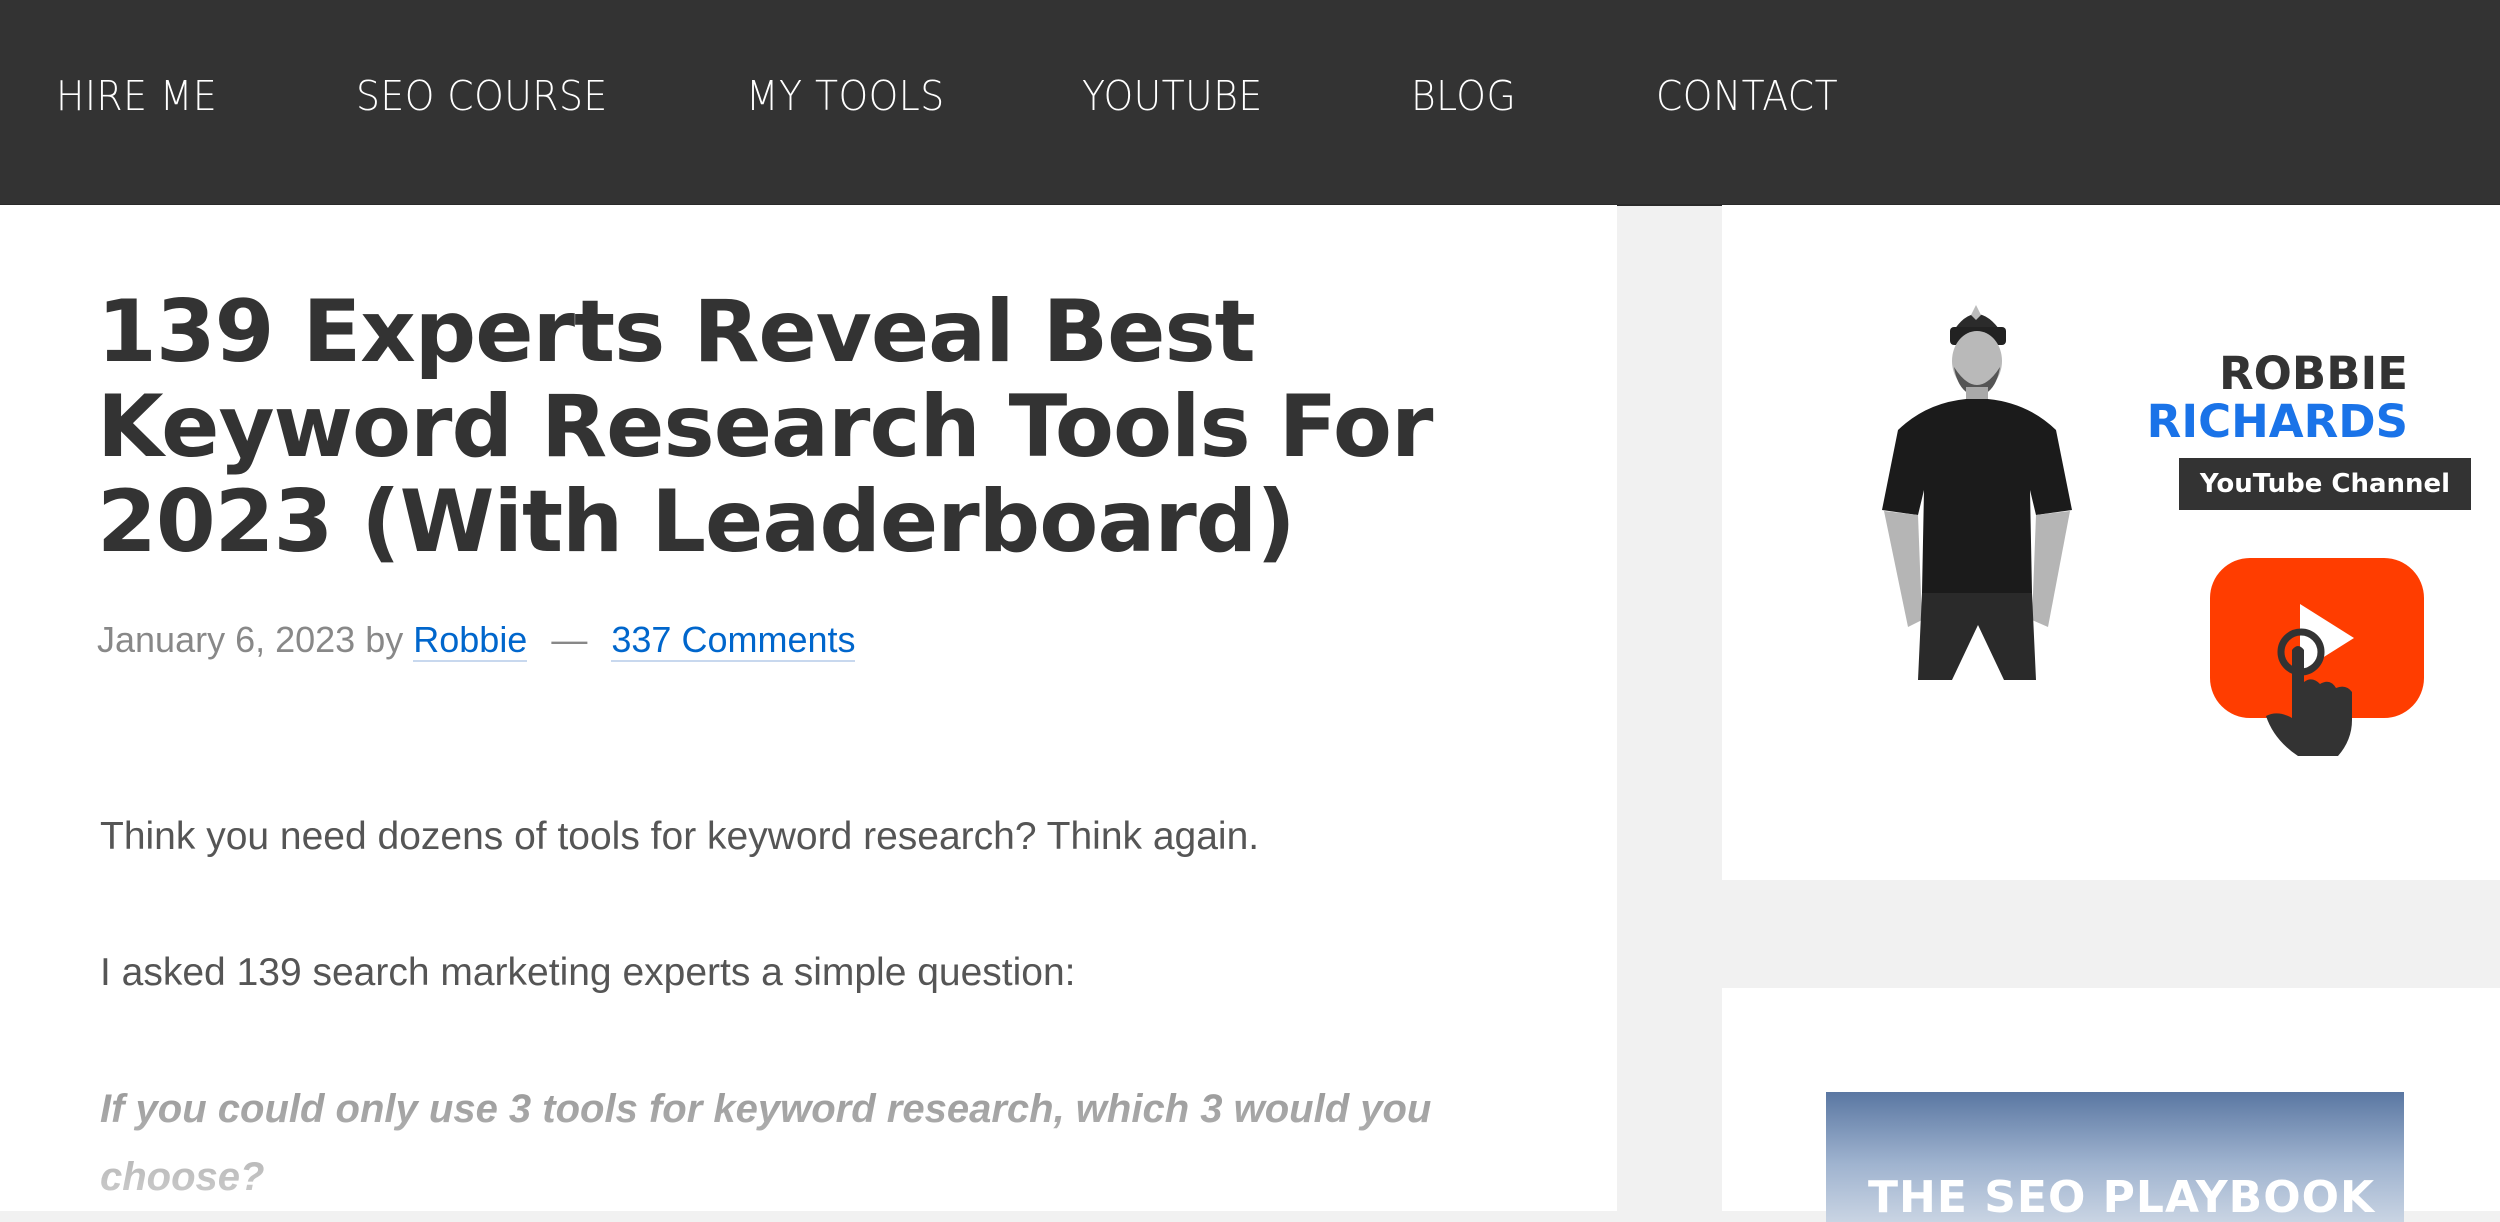 The width and height of the screenshot is (2500, 1222). I want to click on author-link: Robbie, so click(470, 640).